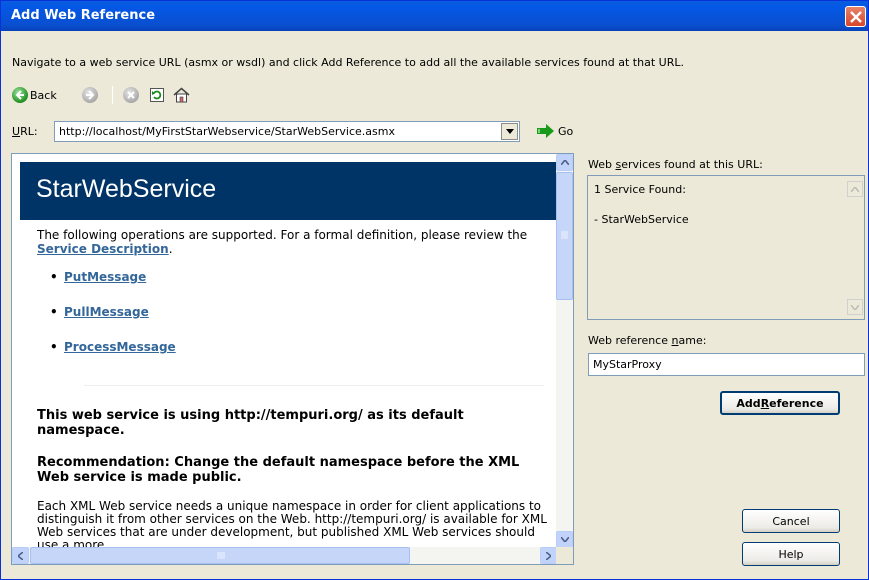  I want to click on url-label: URL:, so click(25, 131).